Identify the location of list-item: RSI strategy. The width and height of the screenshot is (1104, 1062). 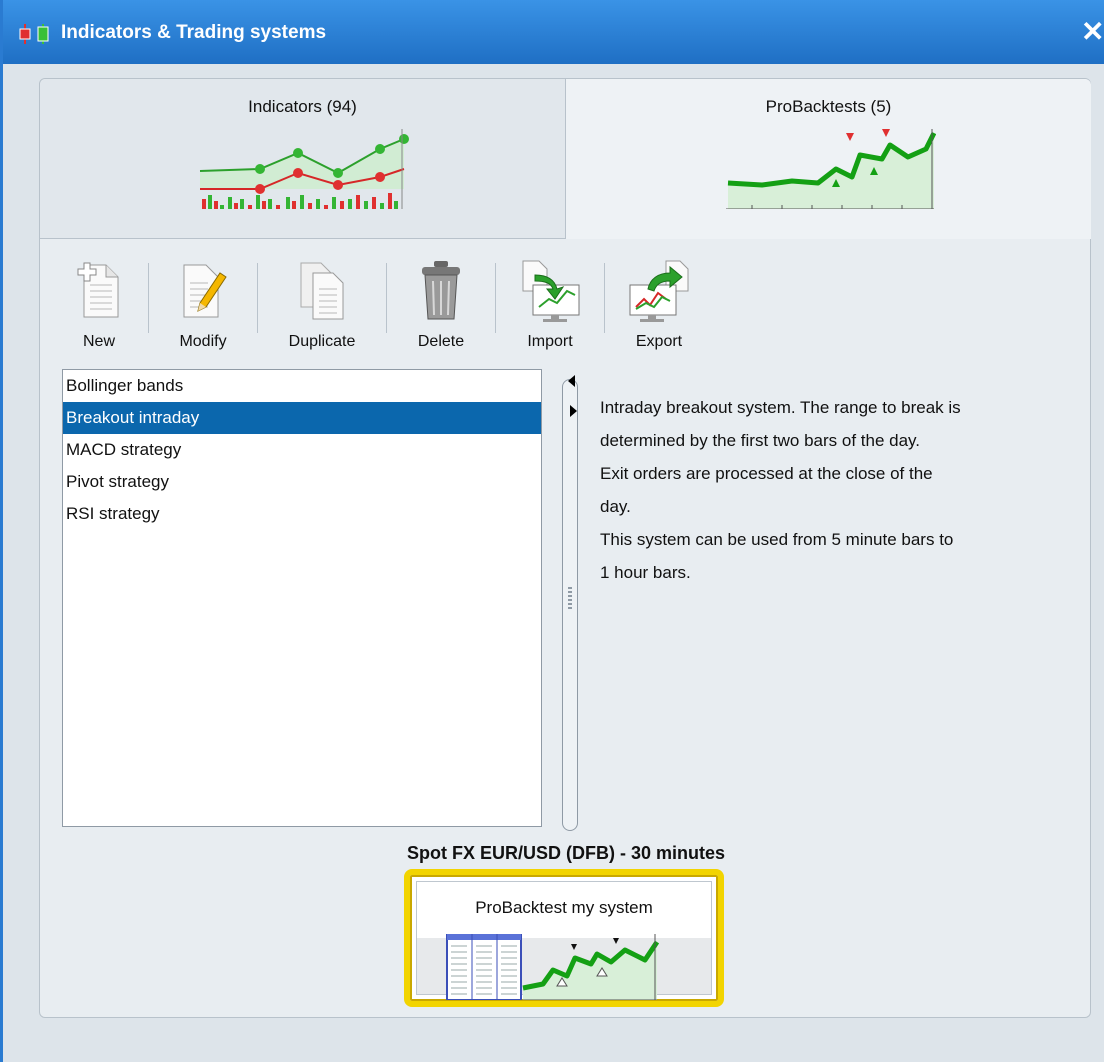
(302, 514).